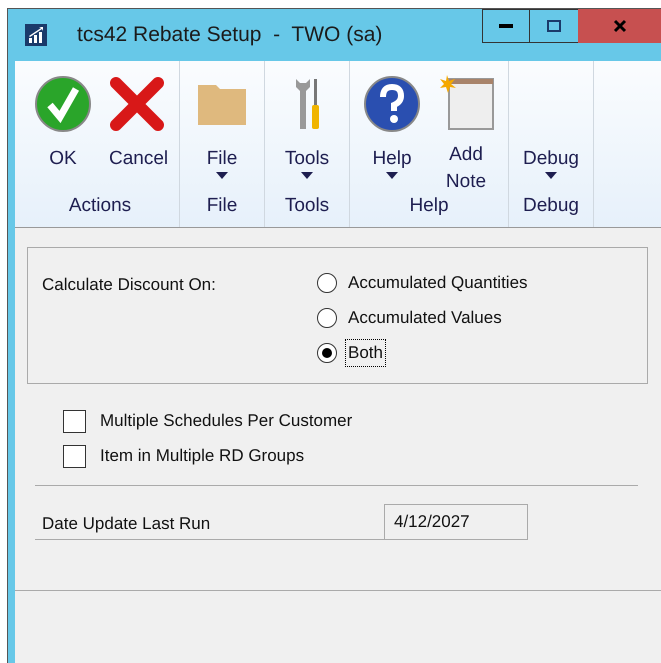  Describe the element at coordinates (137, 104) in the screenshot. I see `cross-icon` at that location.